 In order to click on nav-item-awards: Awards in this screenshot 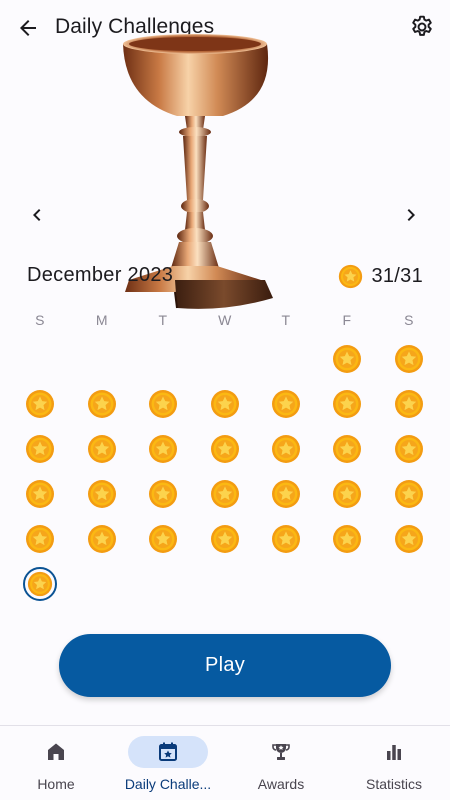, I will do `click(281, 763)`.